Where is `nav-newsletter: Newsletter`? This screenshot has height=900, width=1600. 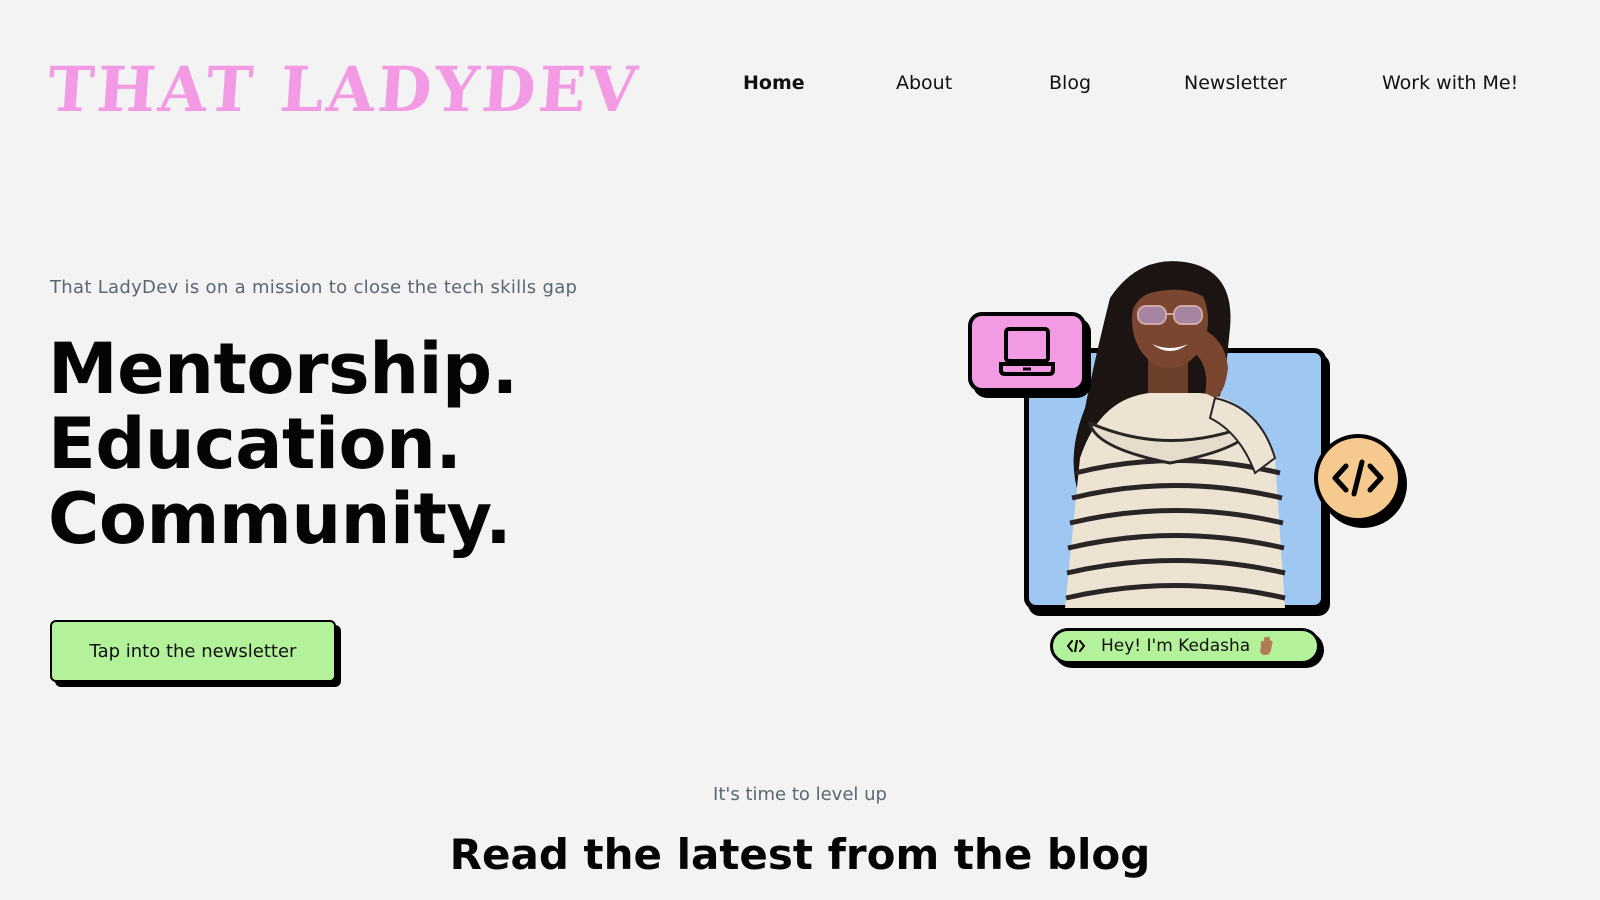 nav-newsletter: Newsletter is located at coordinates (1235, 83).